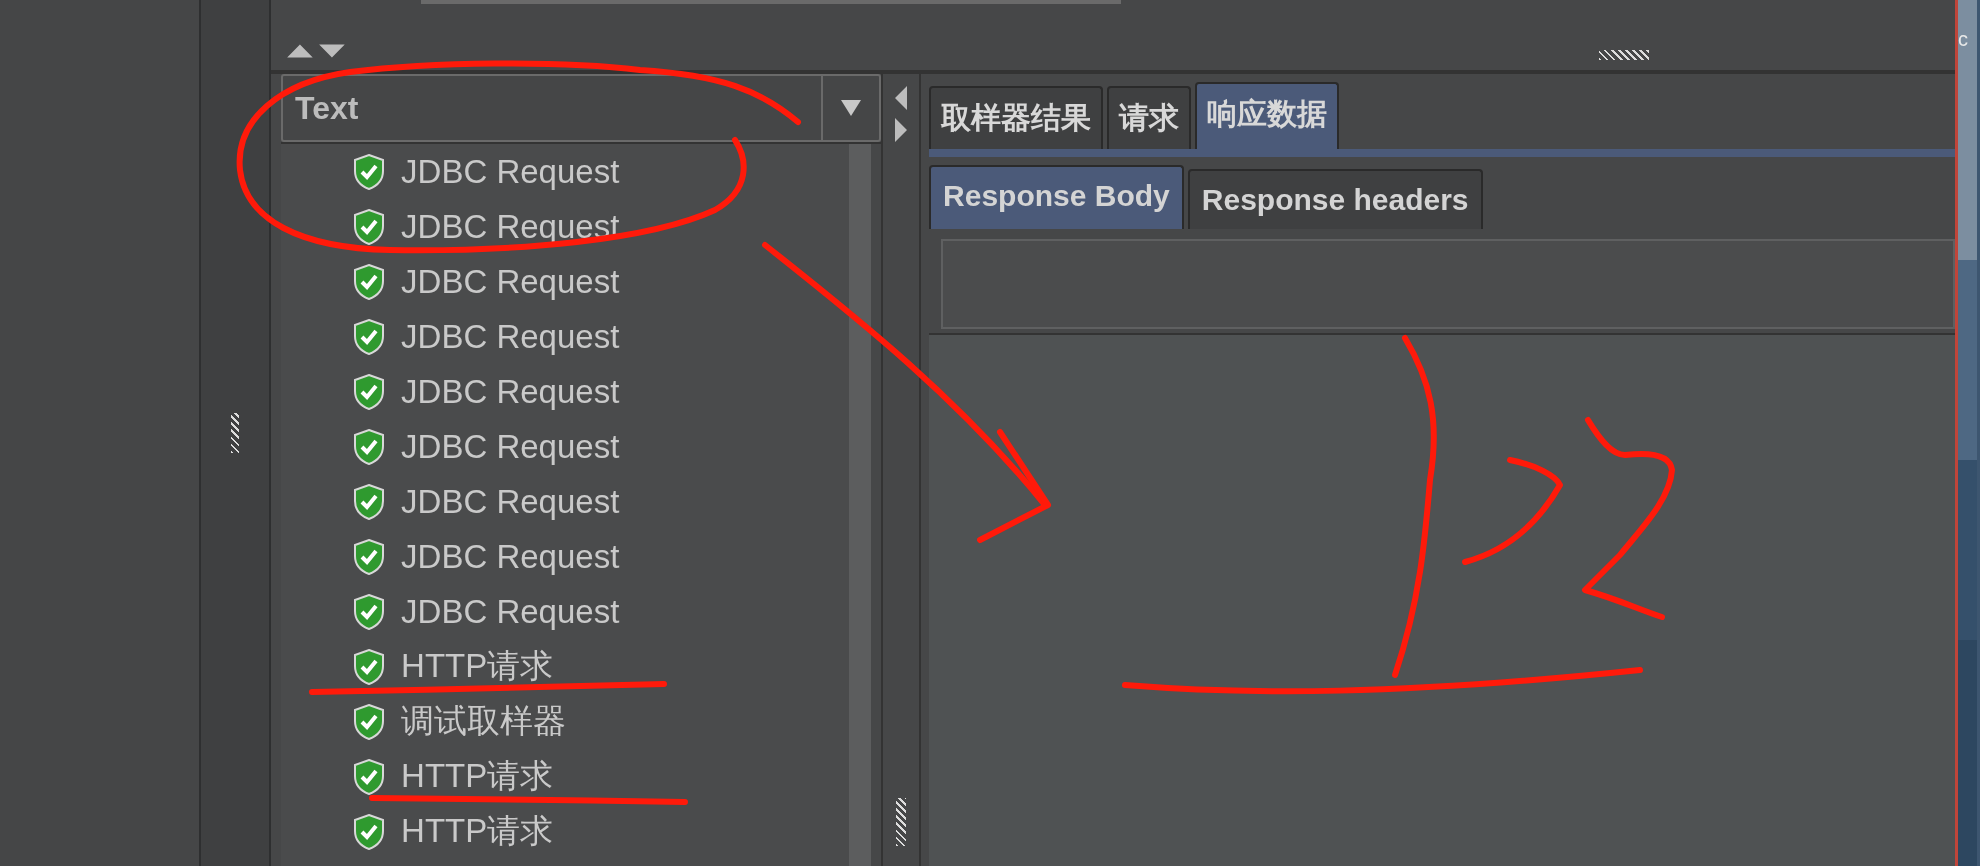  What do you see at coordinates (1149, 117) in the screenshot?
I see `tab: 请求` at bounding box center [1149, 117].